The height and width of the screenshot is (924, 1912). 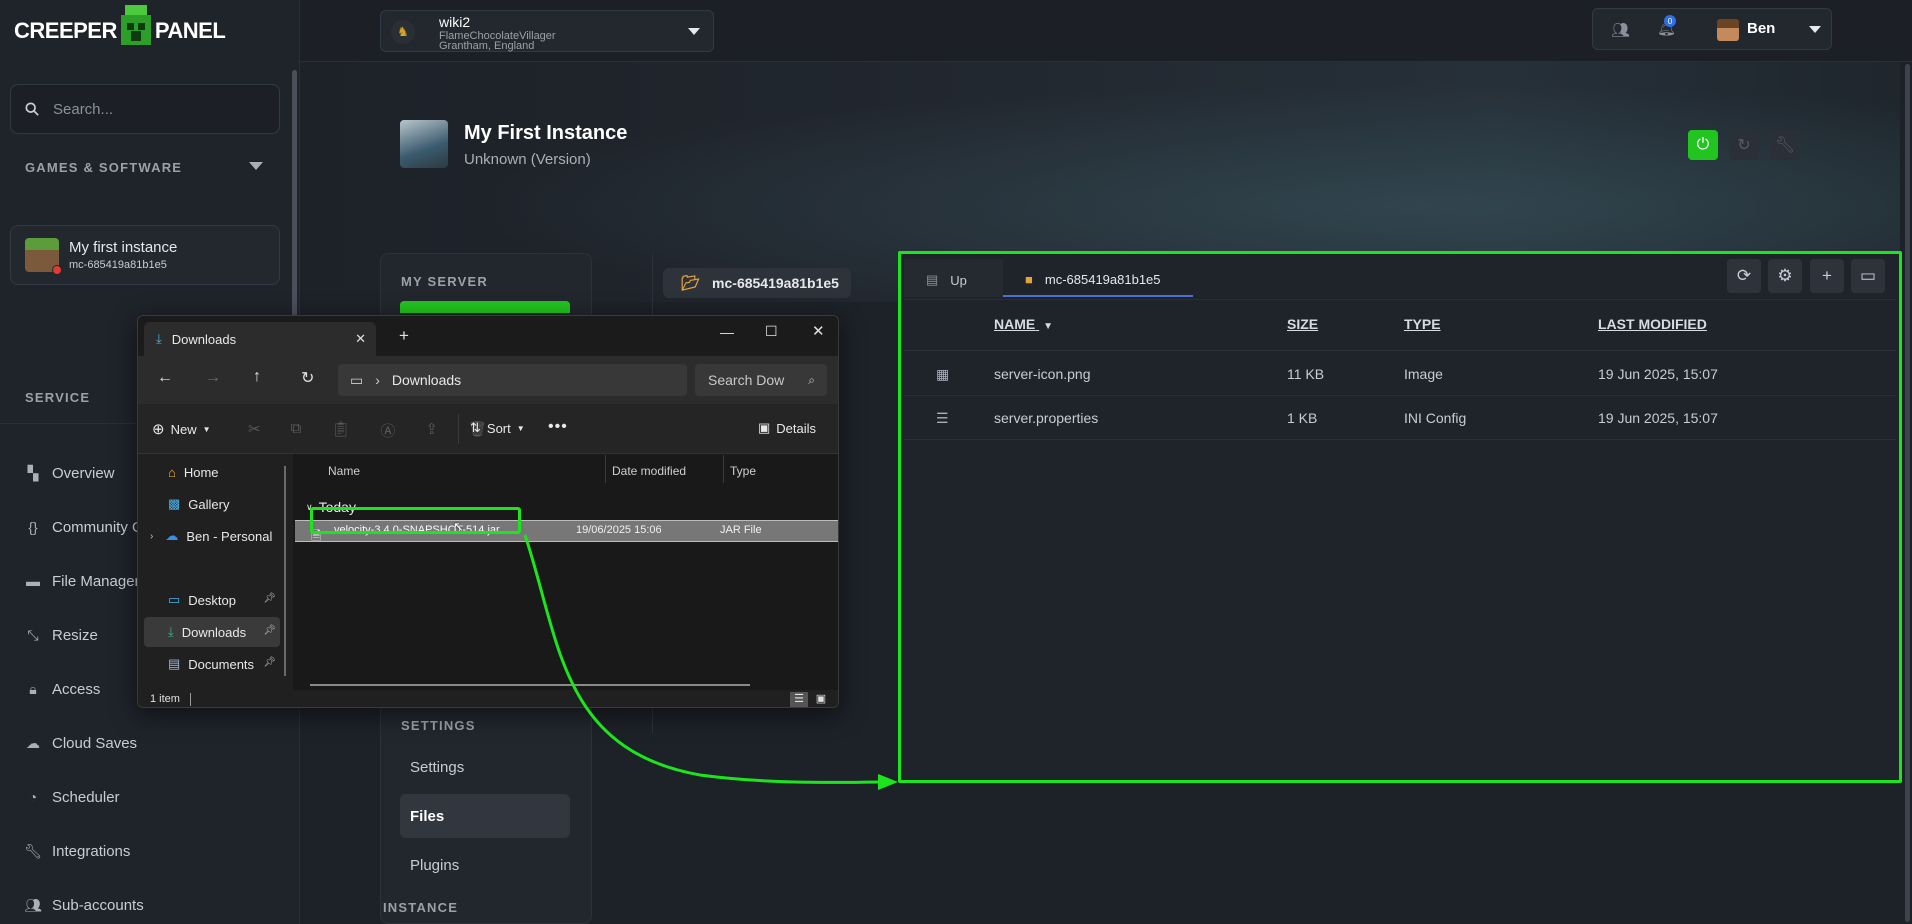 What do you see at coordinates (1302, 324) in the screenshot?
I see `column-header-size: SIZE` at bounding box center [1302, 324].